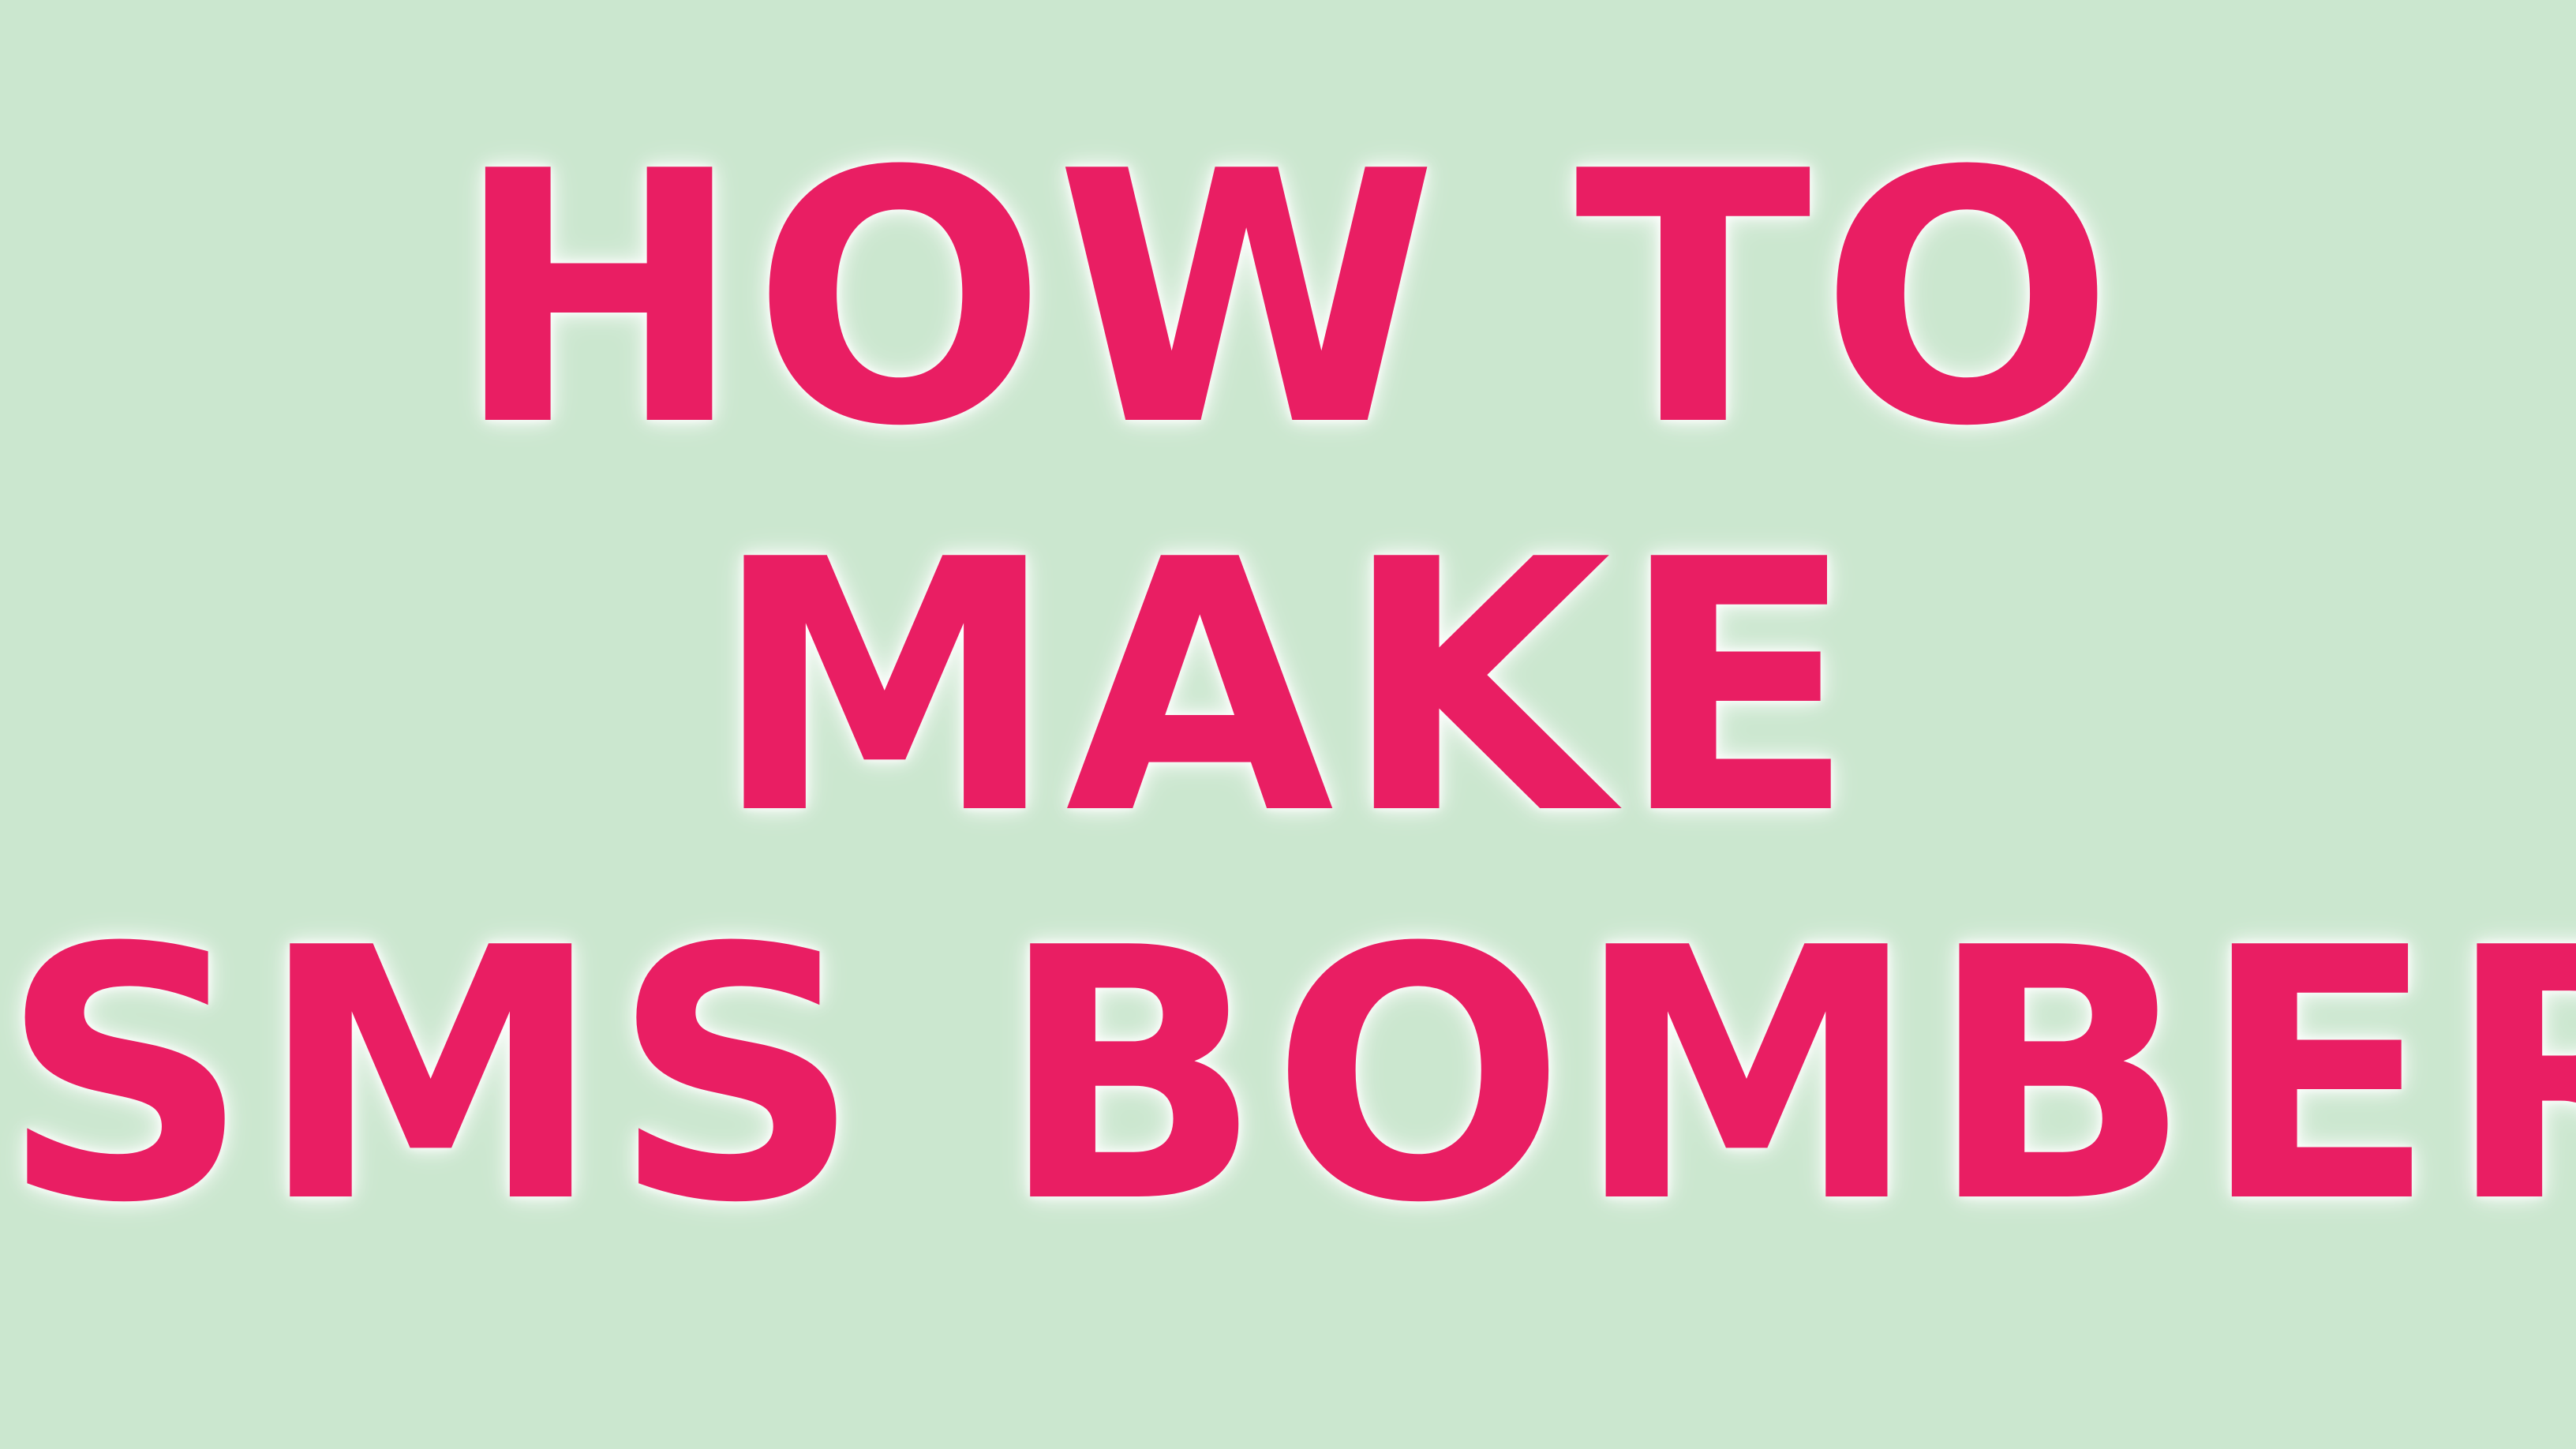  What do you see at coordinates (1288, 688) in the screenshot?
I see `title-line-2: MAKE` at bounding box center [1288, 688].